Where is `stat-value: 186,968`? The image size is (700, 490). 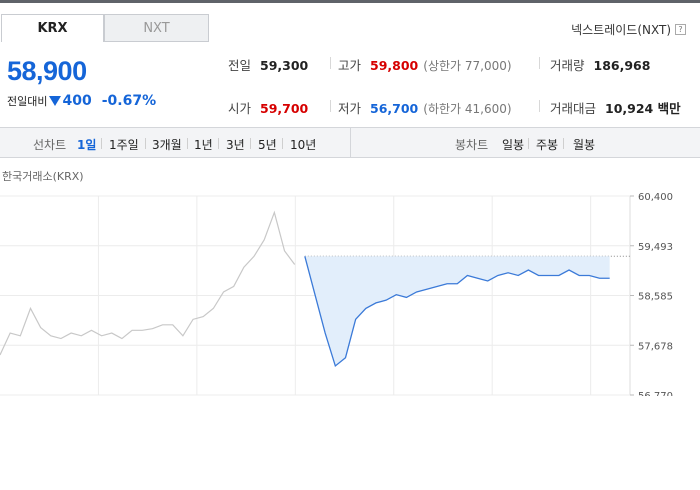
stat-value: 186,968 is located at coordinates (622, 65).